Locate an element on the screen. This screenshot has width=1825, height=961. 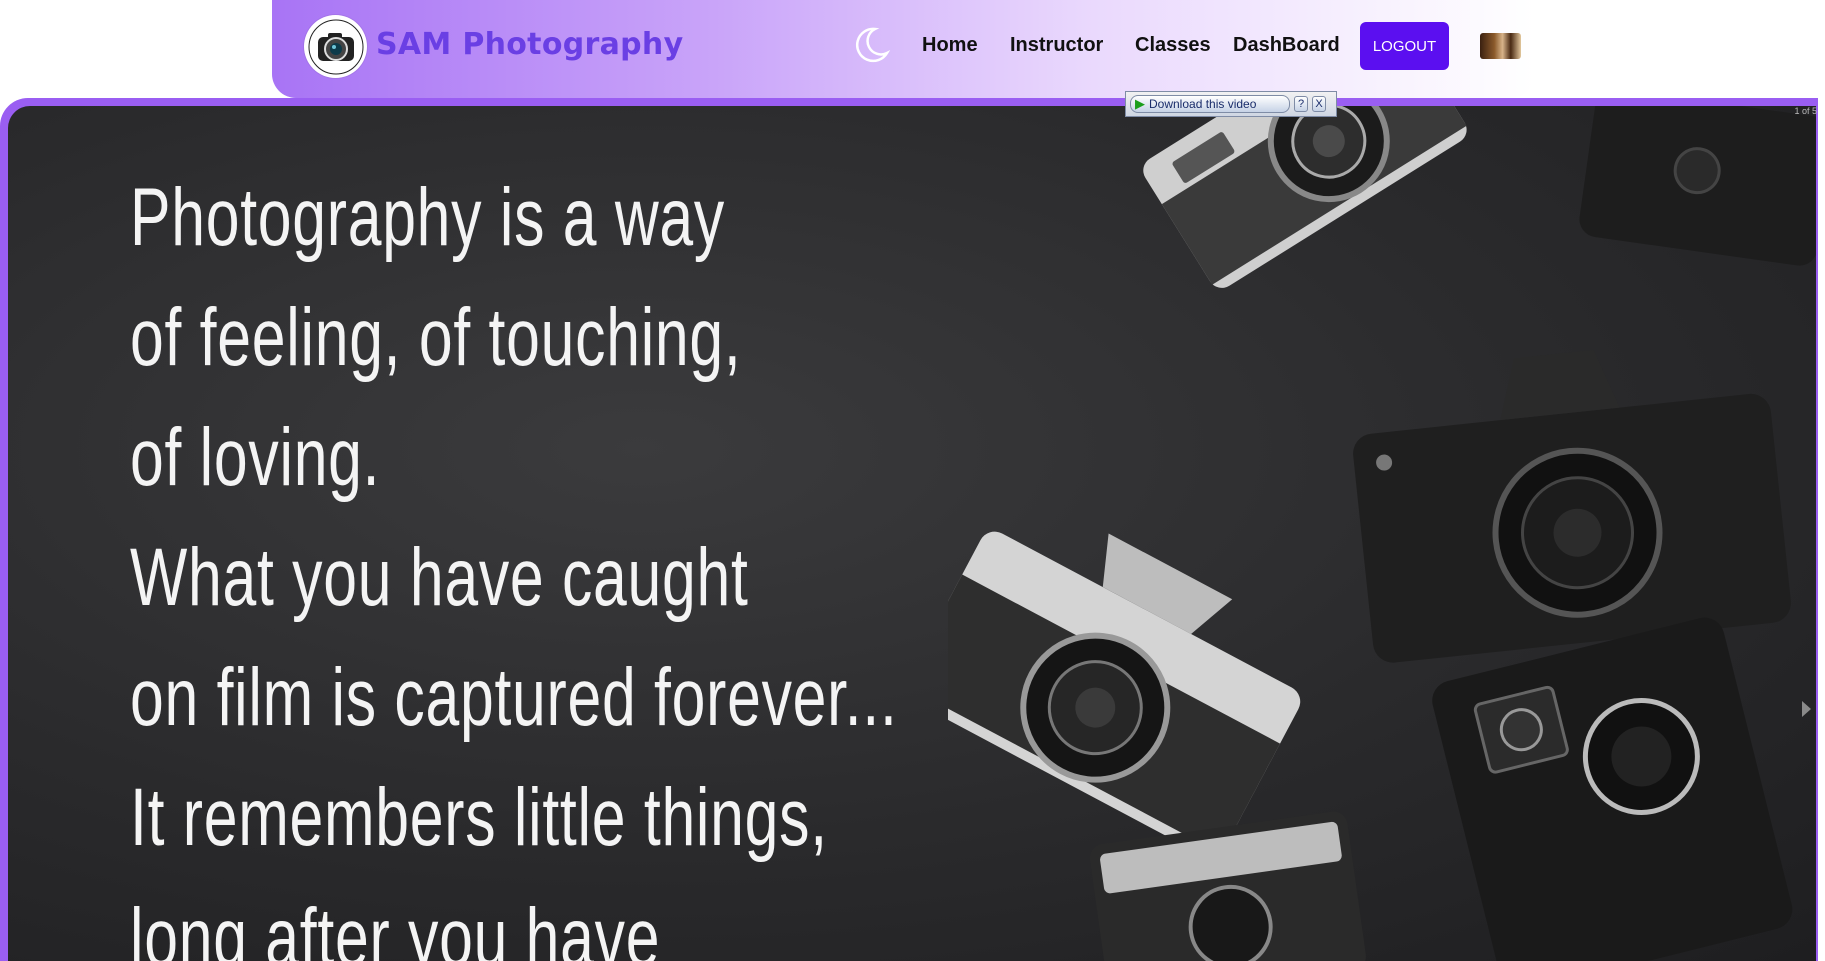
help-button: ? is located at coordinates (1301, 104).